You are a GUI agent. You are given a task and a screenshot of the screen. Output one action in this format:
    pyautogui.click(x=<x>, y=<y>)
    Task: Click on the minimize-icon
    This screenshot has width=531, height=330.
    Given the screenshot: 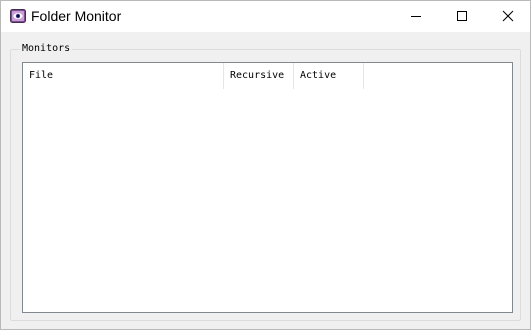 What is the action you would take?
    pyautogui.click(x=416, y=16)
    